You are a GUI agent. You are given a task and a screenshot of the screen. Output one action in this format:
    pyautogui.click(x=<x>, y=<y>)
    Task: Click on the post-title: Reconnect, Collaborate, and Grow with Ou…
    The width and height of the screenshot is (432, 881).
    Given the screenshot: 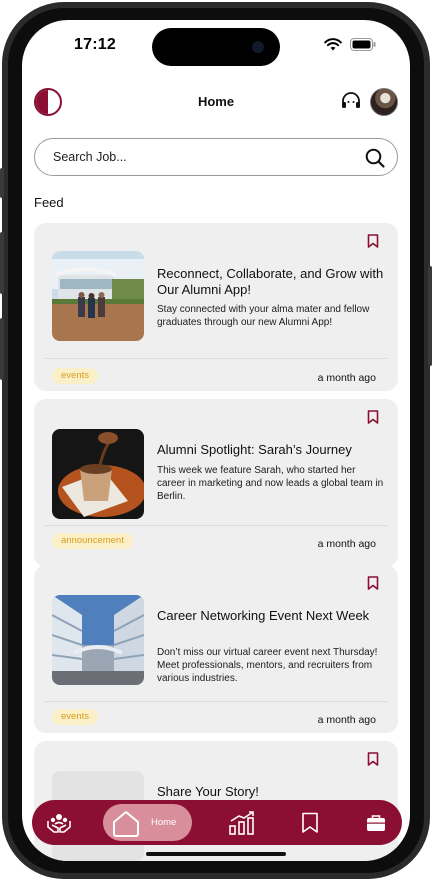 What is the action you would take?
    pyautogui.click(x=270, y=281)
    